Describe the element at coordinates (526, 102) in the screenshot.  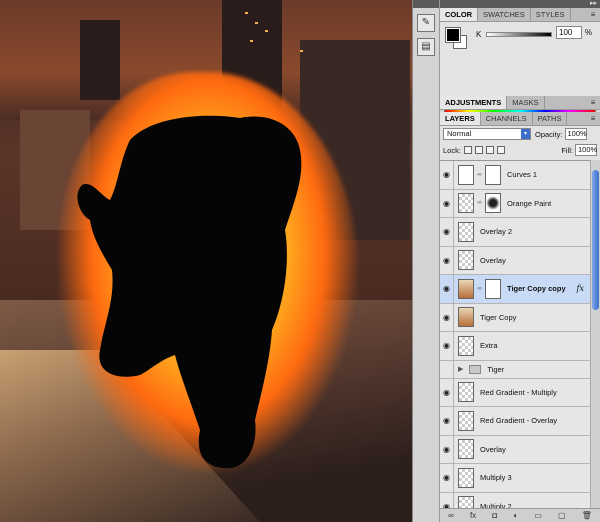
I see `tab-masks: MASKS` at that location.